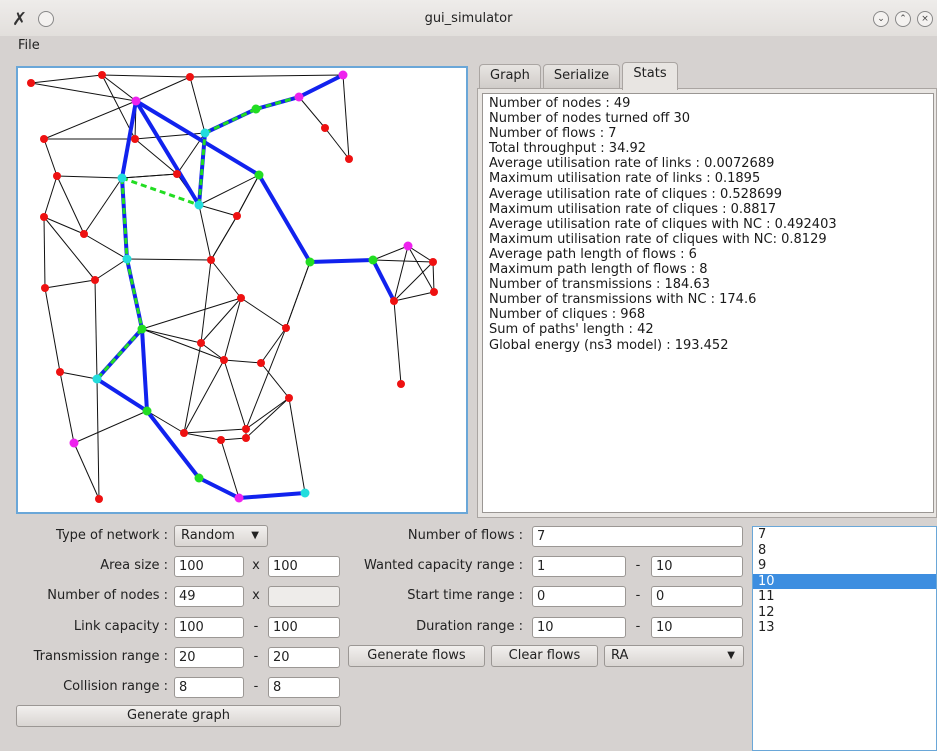  Describe the element at coordinates (674, 656) in the screenshot. I see `algorithm-select: RA ▼` at that location.